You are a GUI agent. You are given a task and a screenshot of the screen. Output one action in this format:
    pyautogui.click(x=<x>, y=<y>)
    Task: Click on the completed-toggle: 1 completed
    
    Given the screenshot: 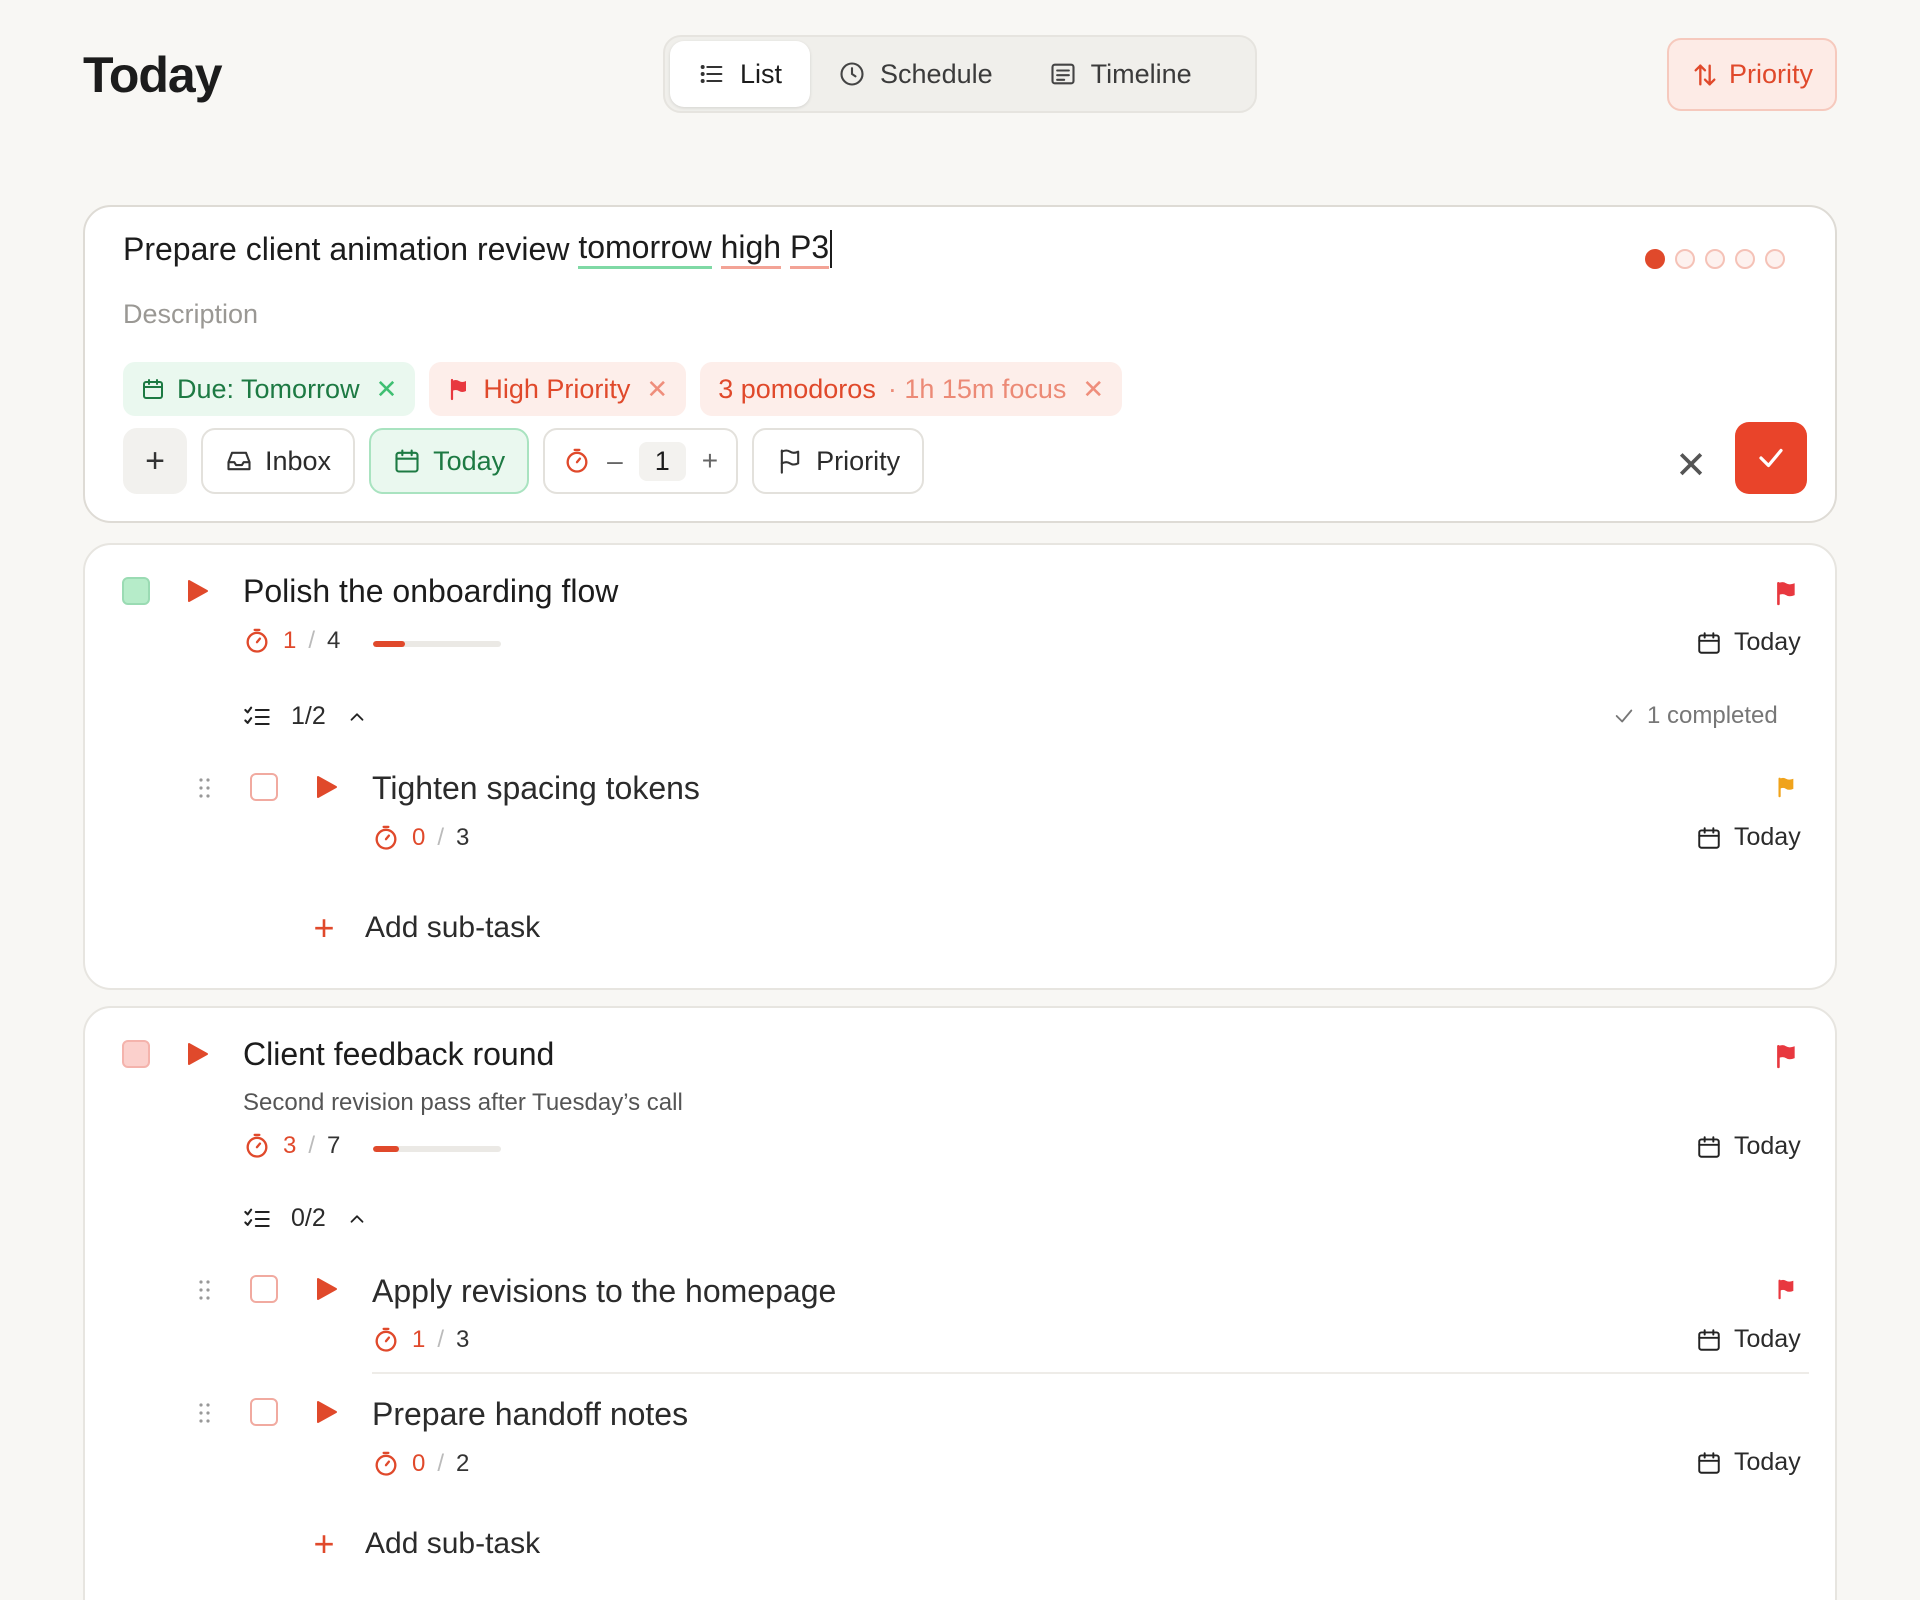 What is the action you would take?
    pyautogui.click(x=1695, y=716)
    